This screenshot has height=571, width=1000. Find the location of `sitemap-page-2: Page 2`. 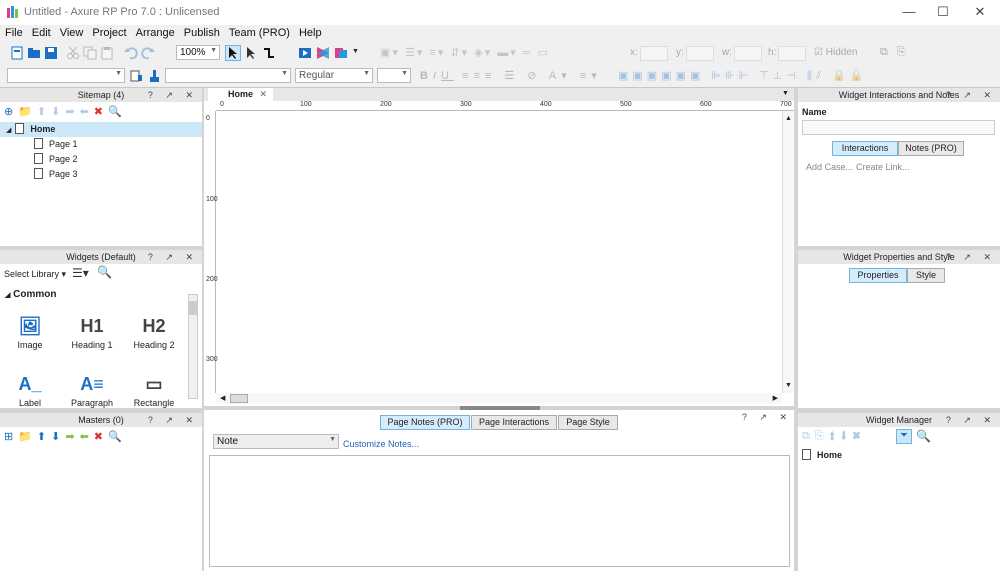

sitemap-page-2: Page 2 is located at coordinates (56, 159).